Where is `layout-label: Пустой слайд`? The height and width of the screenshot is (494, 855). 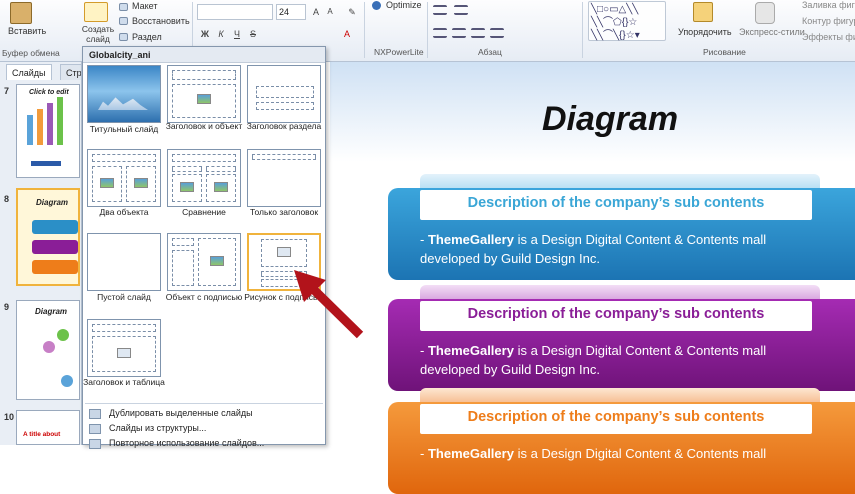
layout-label: Пустой слайд is located at coordinates (124, 297).